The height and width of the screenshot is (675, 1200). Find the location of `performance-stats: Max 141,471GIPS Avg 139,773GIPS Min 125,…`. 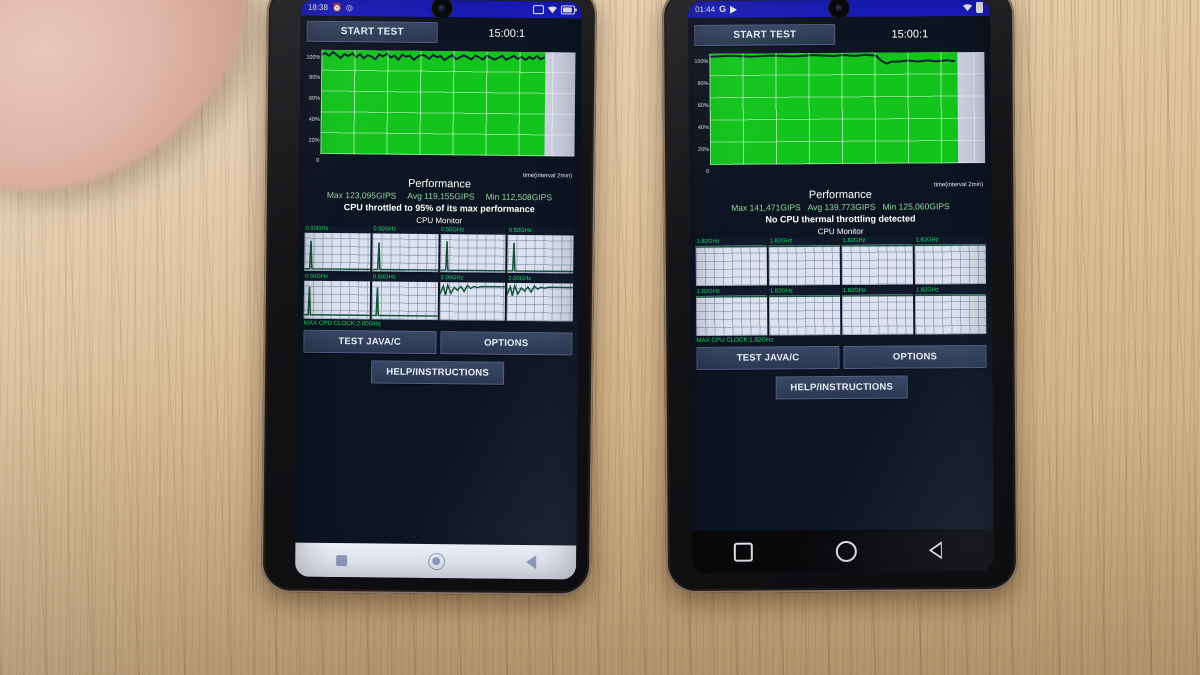

performance-stats: Max 141,471GIPS Avg 139,773GIPS Min 125,… is located at coordinates (840, 207).